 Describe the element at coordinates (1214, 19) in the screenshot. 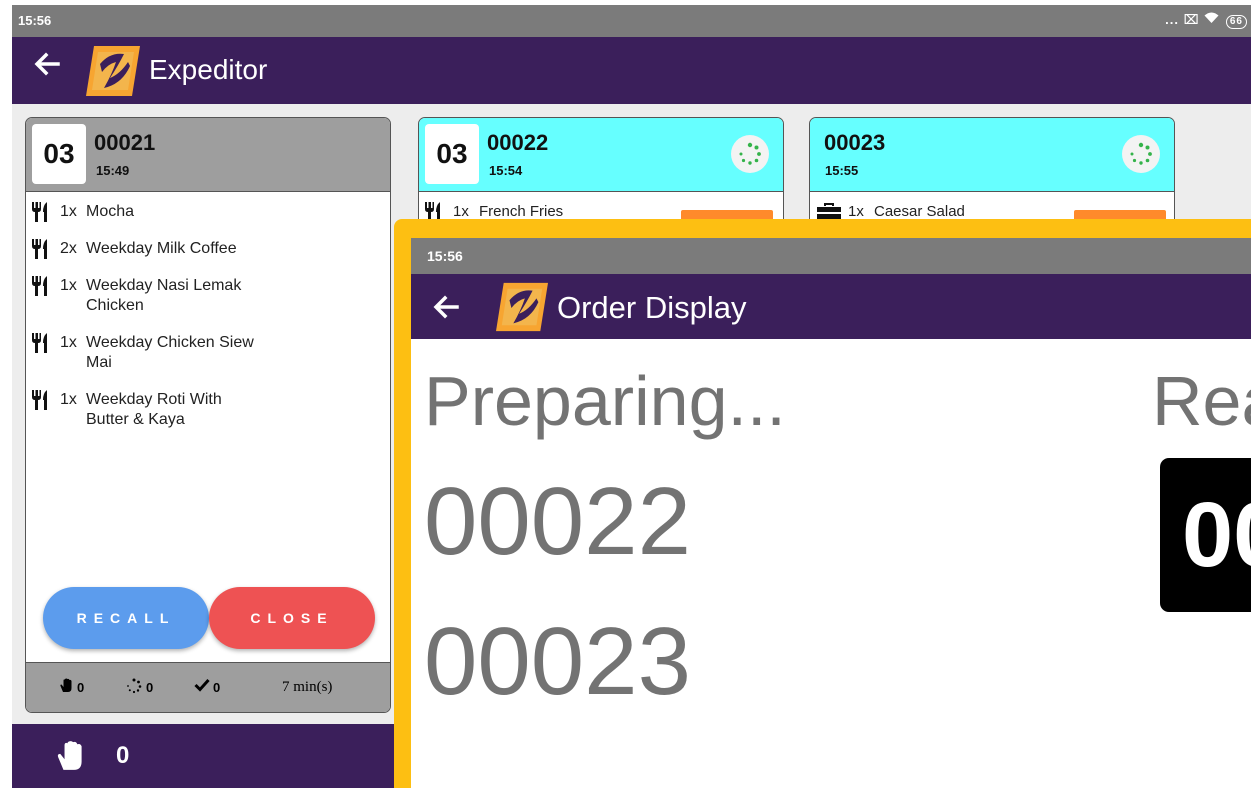

I see `wifi-icon` at that location.